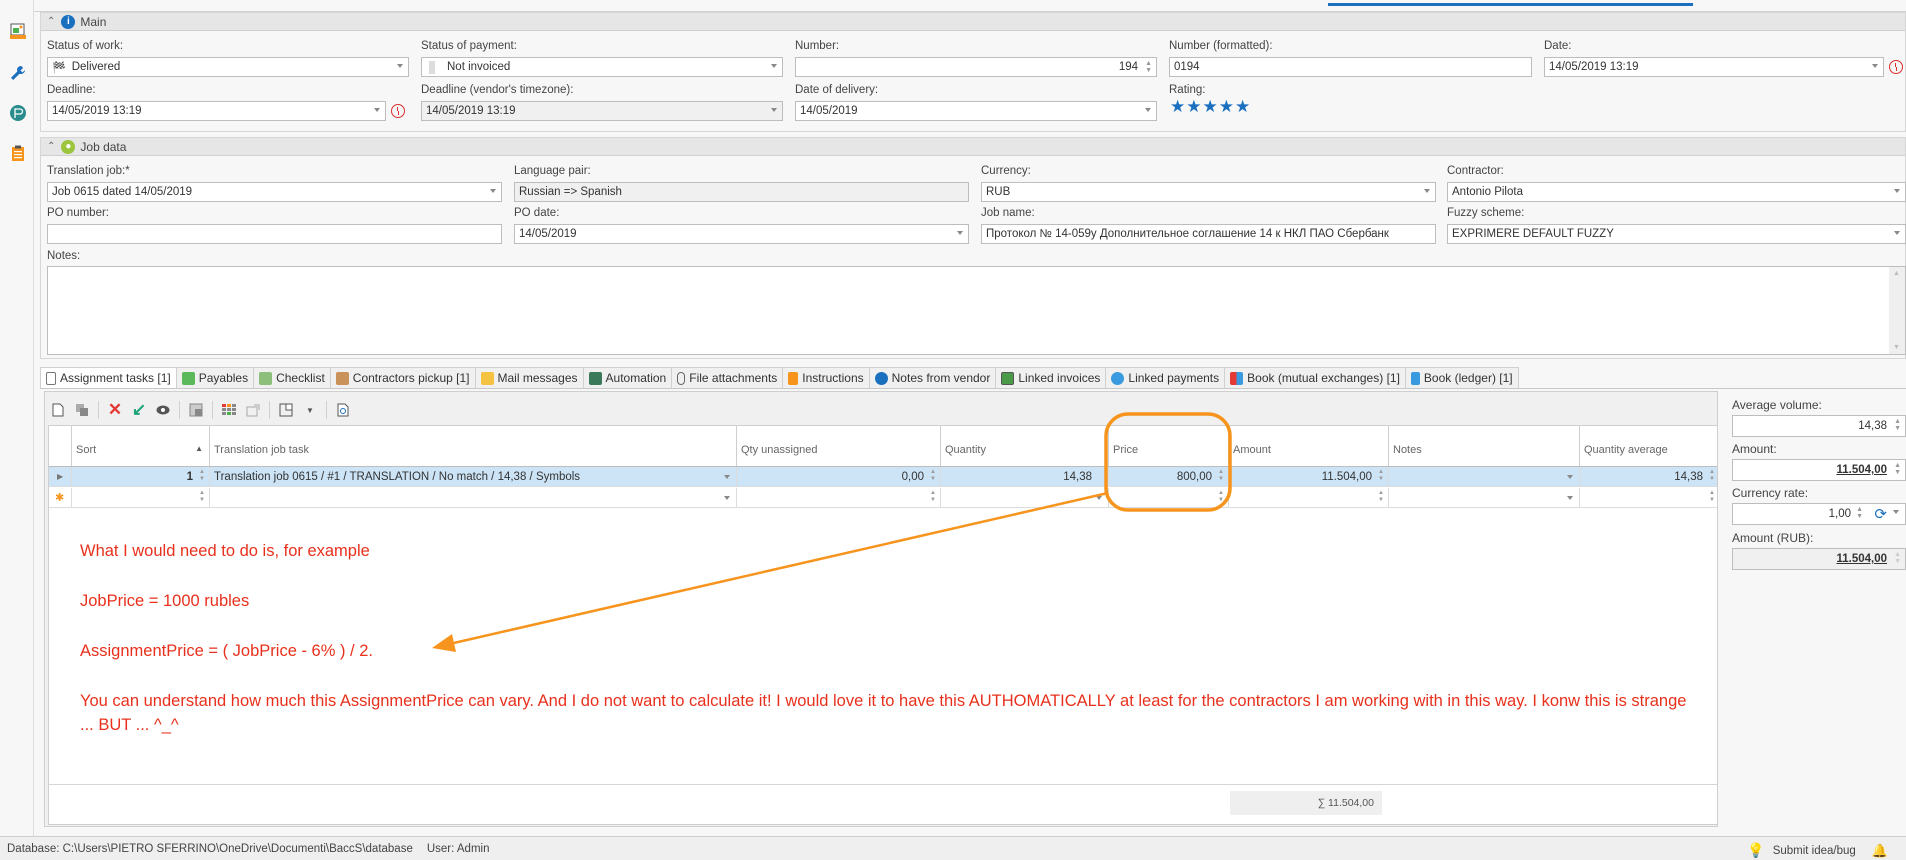  I want to click on currency-select: RUB, so click(1208, 192).